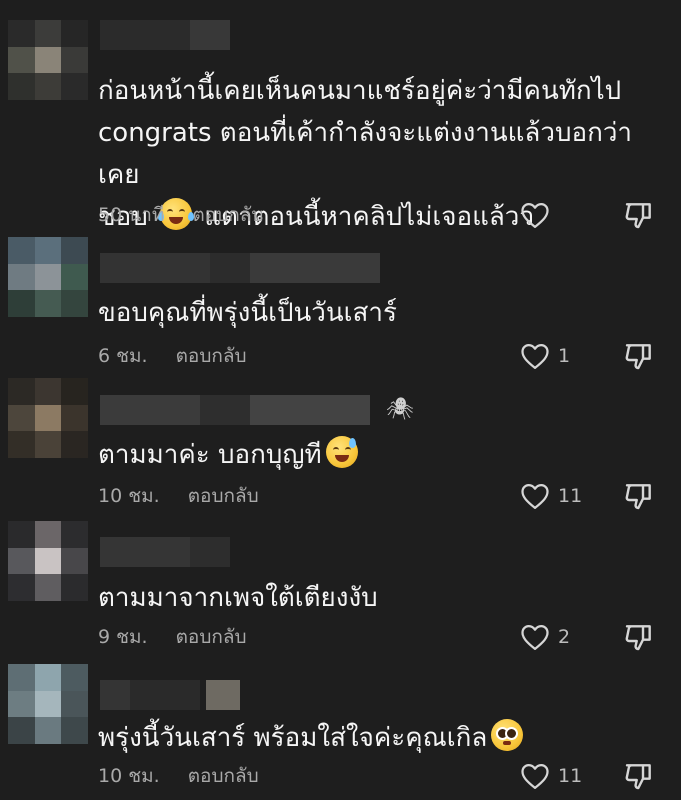 Image resolution: width=681 pixels, height=800 pixels. I want to click on comment-text-segment: พรุ่งนี้วันเสาร์ พร้อมใส่ใจค่ะคุณเกิล, so click(293, 738).